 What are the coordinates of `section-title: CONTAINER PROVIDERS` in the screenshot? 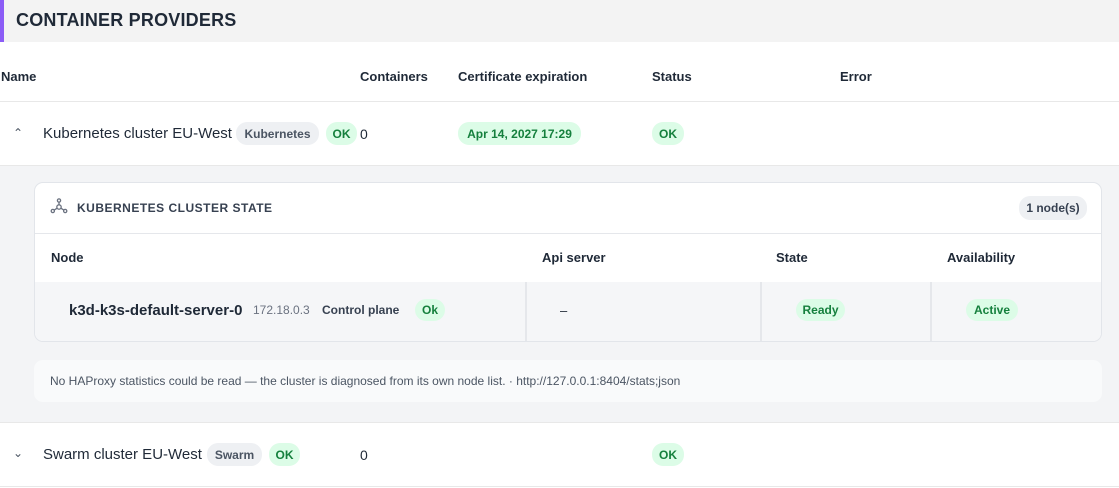 It's located at (126, 20).